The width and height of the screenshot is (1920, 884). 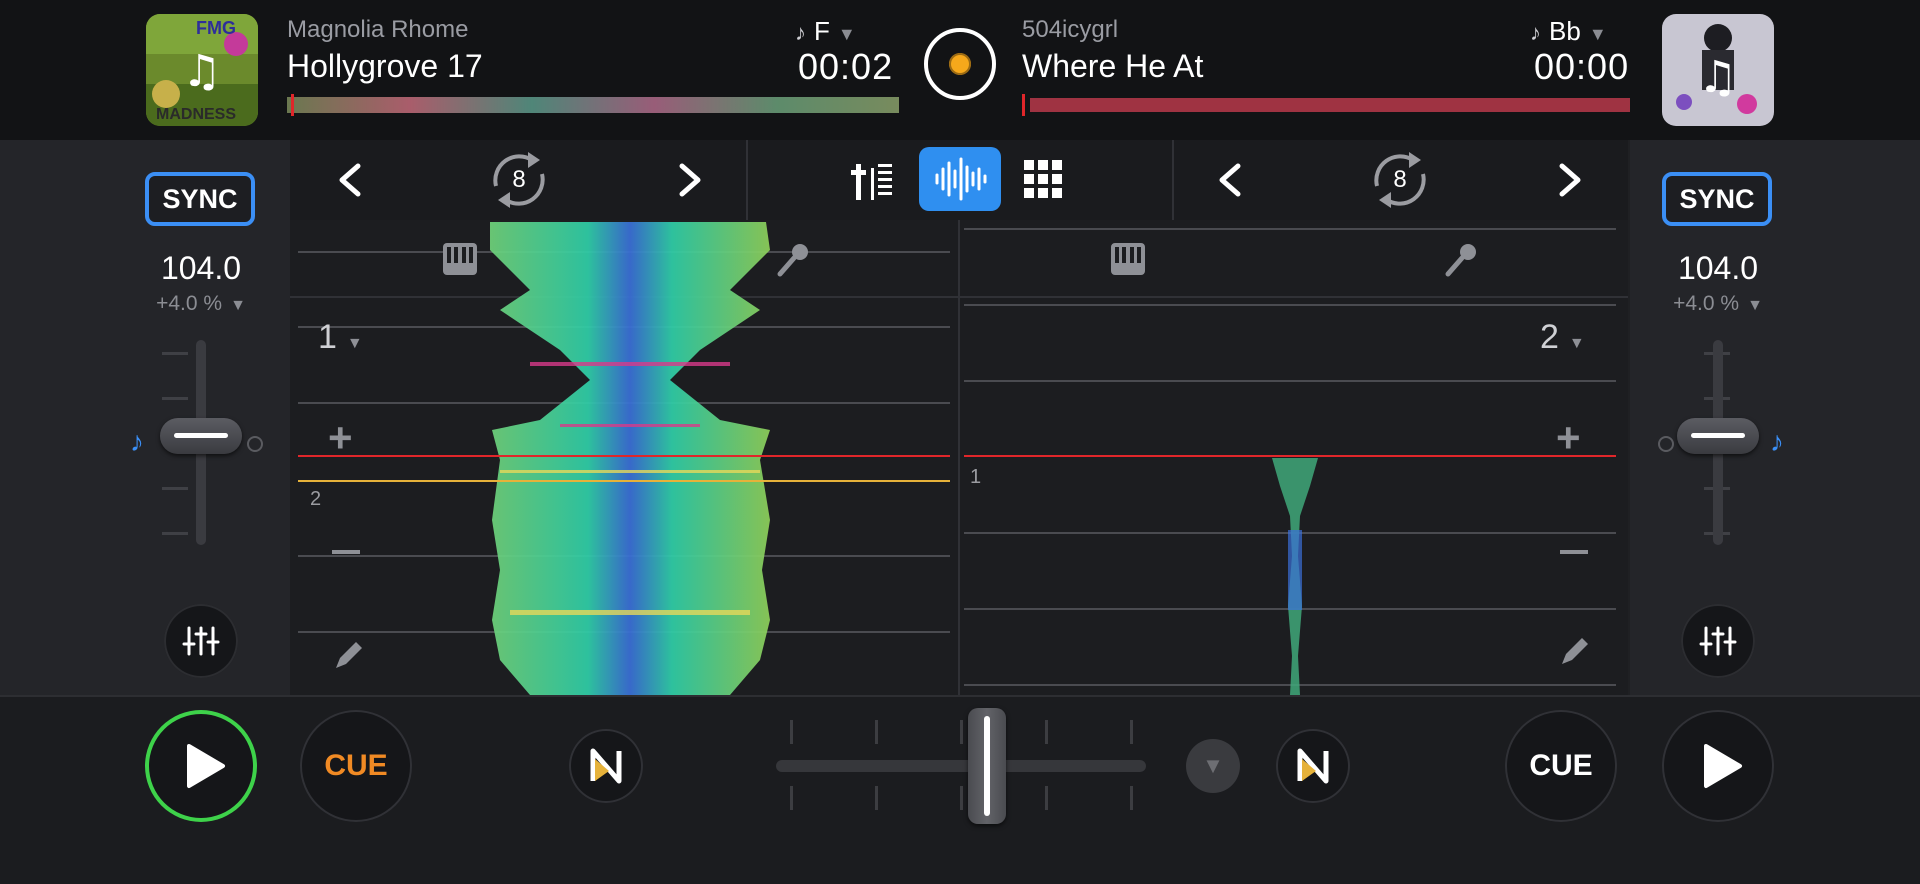 I want to click on deck-right-loop-prev-button, so click(x=1230, y=180).